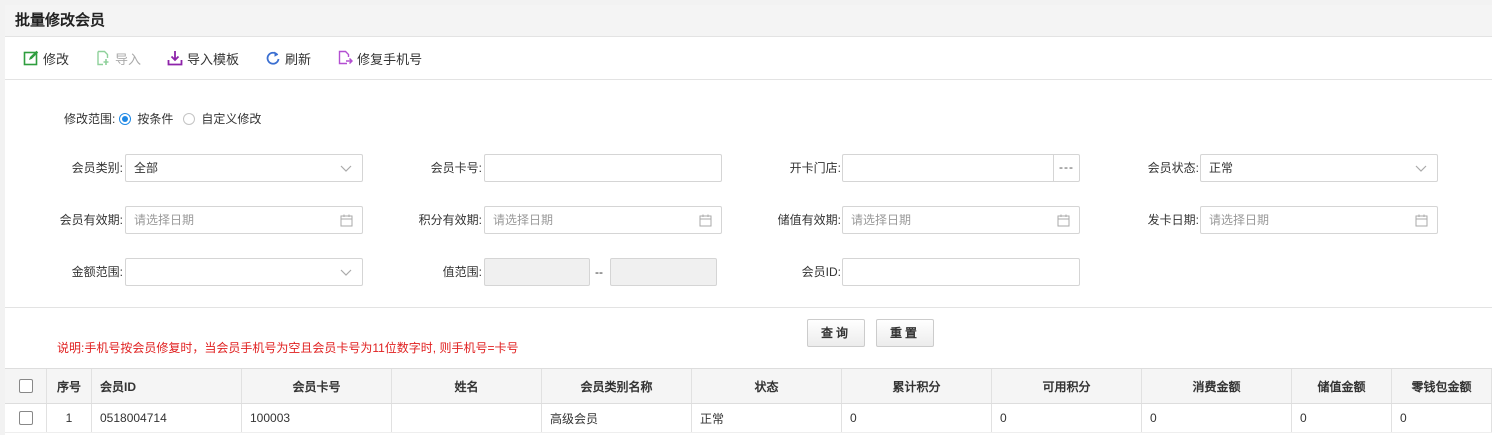 The image size is (1492, 435). What do you see at coordinates (961, 272) in the screenshot?
I see `member-id-input` at bounding box center [961, 272].